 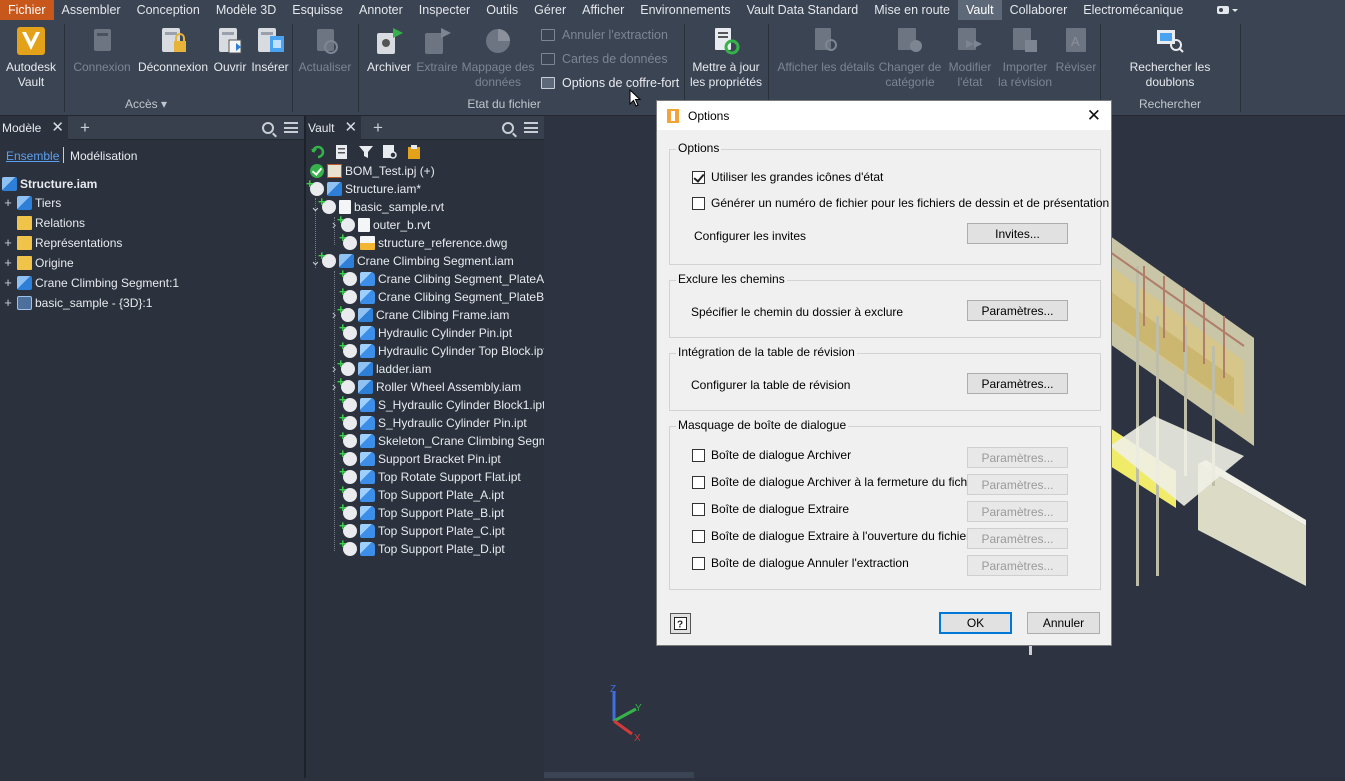 What do you see at coordinates (975, 623) in the screenshot?
I see `ok-button: OK` at bounding box center [975, 623].